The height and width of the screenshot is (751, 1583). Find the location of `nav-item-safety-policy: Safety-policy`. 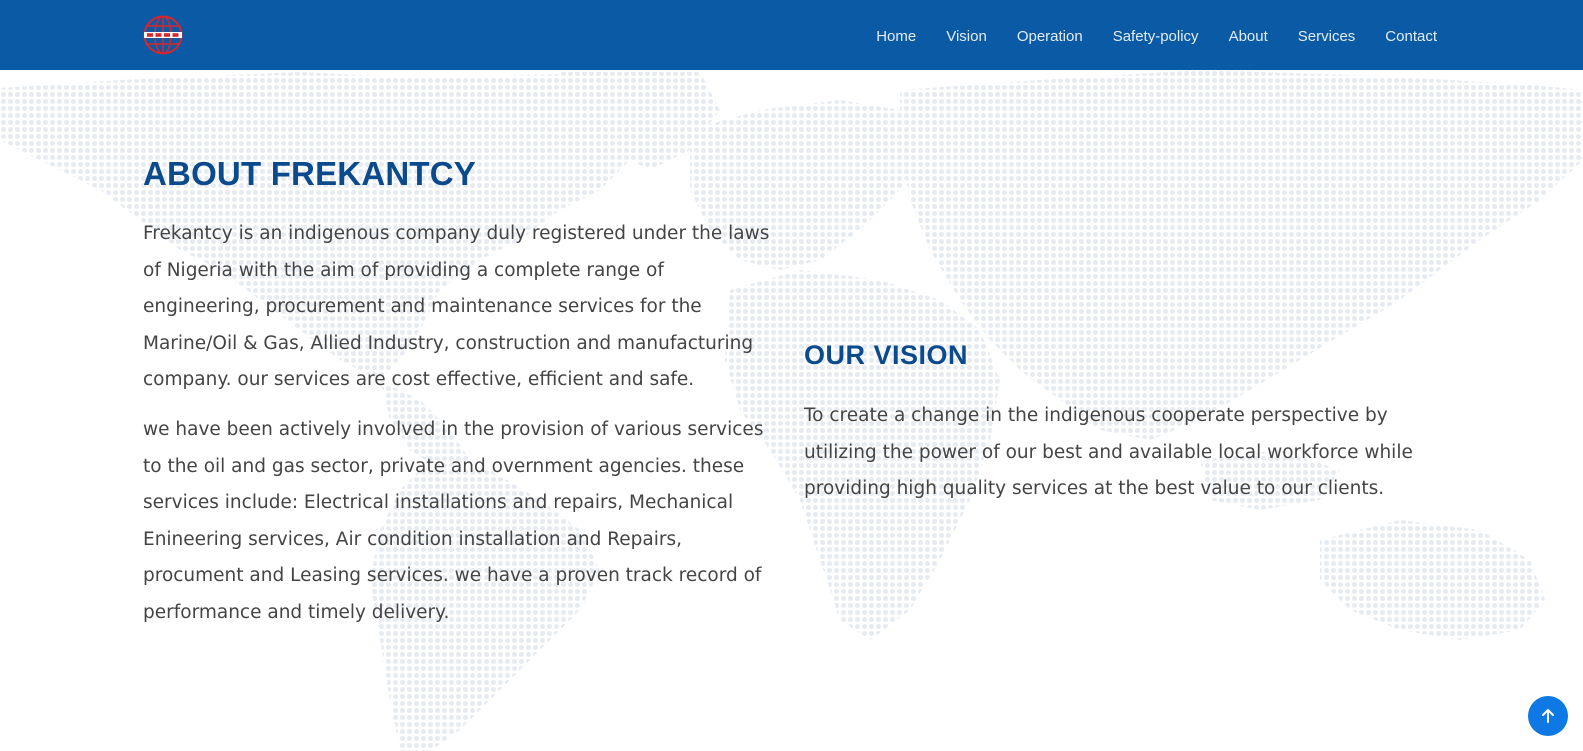

nav-item-safety-policy: Safety-policy is located at coordinates (1156, 35).